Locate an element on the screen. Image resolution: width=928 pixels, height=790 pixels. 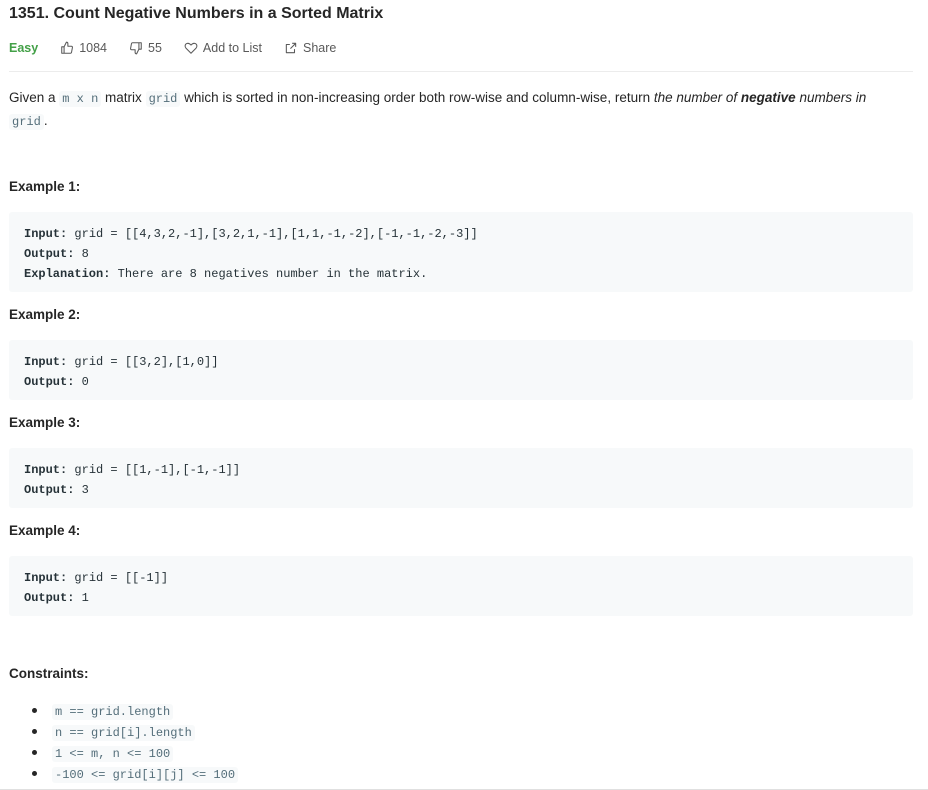
add-to-list-label: Add to List is located at coordinates (232, 48).